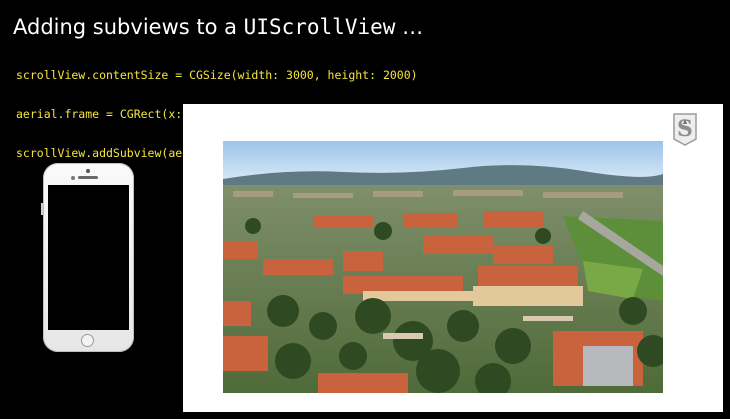  What do you see at coordinates (87, 340) in the screenshot?
I see `phone-home-button` at bounding box center [87, 340].